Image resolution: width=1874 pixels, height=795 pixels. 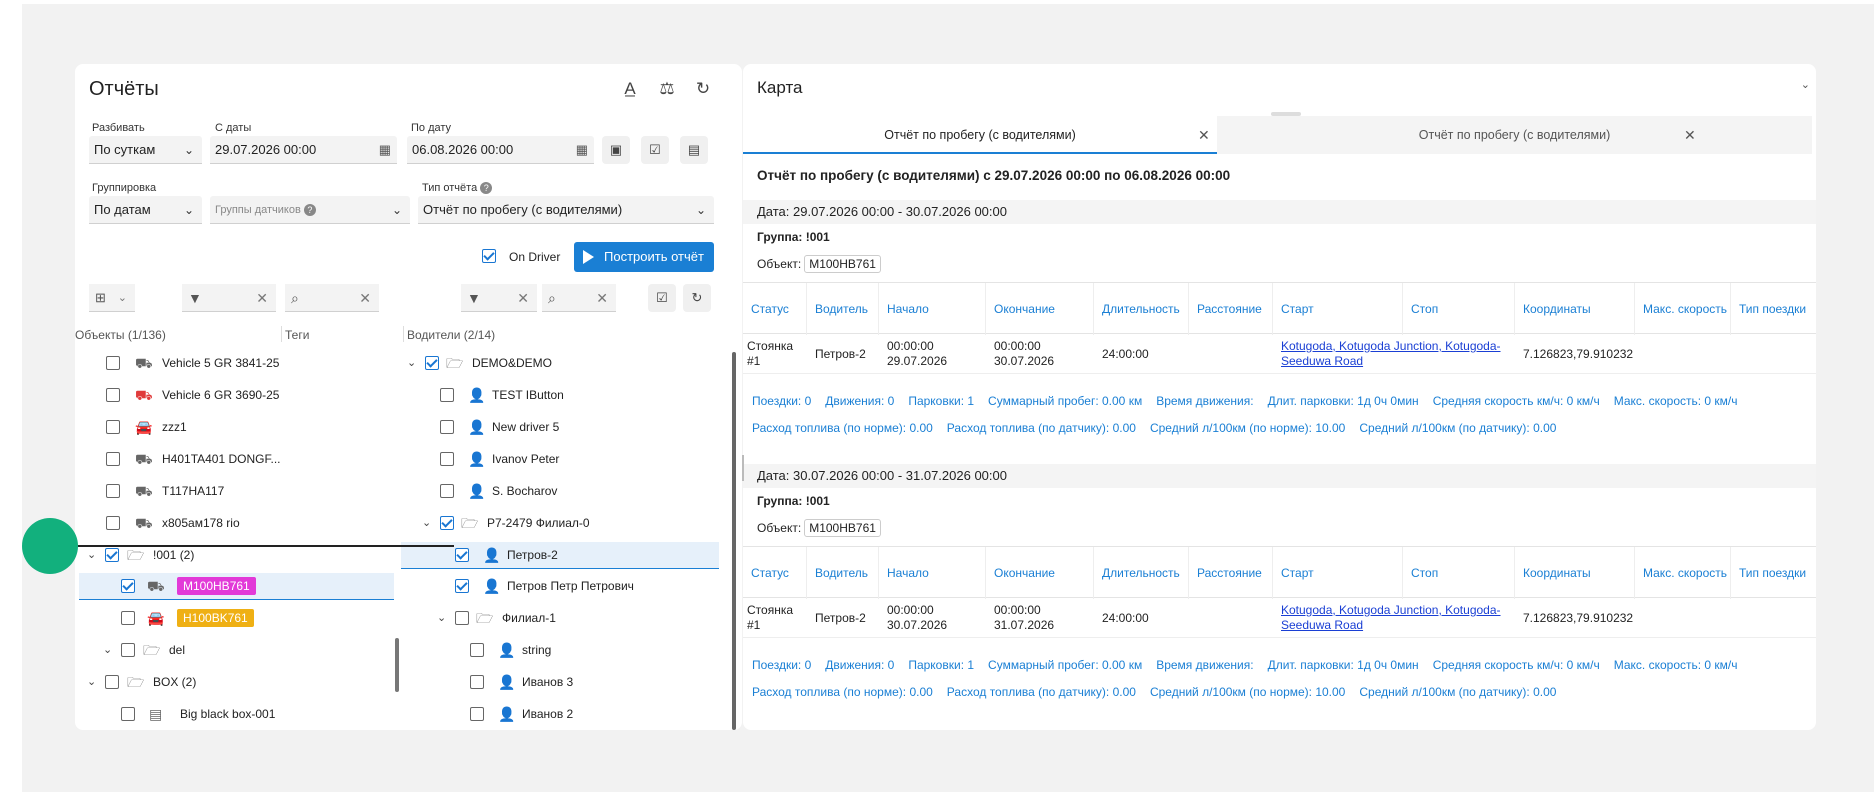 I want to click on object-row: ⛟ M100HB761, so click(x=236, y=586).